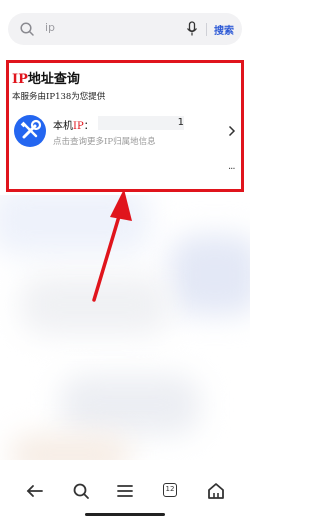  I want to click on home-icon, so click(216, 491).